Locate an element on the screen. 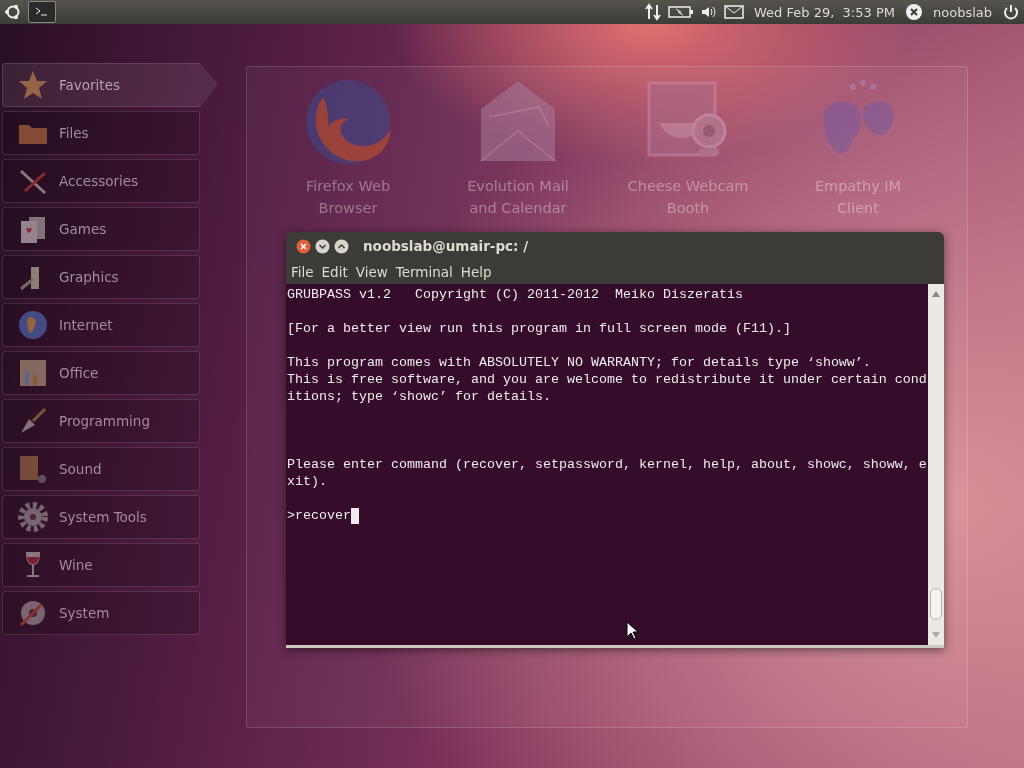 Image resolution: width=1024 pixels, height=768 pixels. network-arrows-icon is located at coordinates (653, 12).